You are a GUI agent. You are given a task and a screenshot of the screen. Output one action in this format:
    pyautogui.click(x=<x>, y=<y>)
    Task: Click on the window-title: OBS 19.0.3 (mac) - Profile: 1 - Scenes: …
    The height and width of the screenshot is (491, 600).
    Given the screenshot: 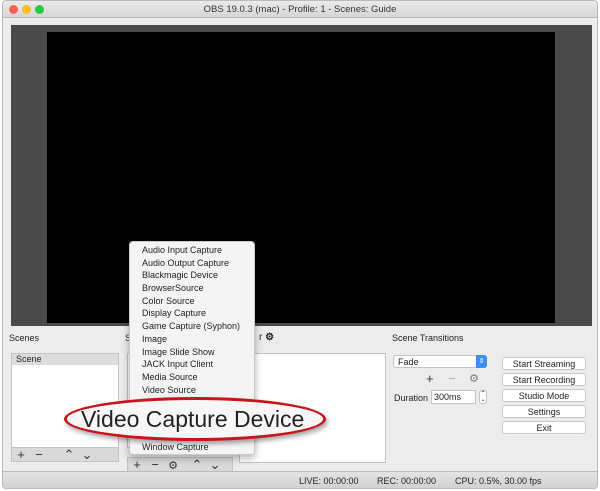 What is the action you would take?
    pyautogui.click(x=300, y=9)
    